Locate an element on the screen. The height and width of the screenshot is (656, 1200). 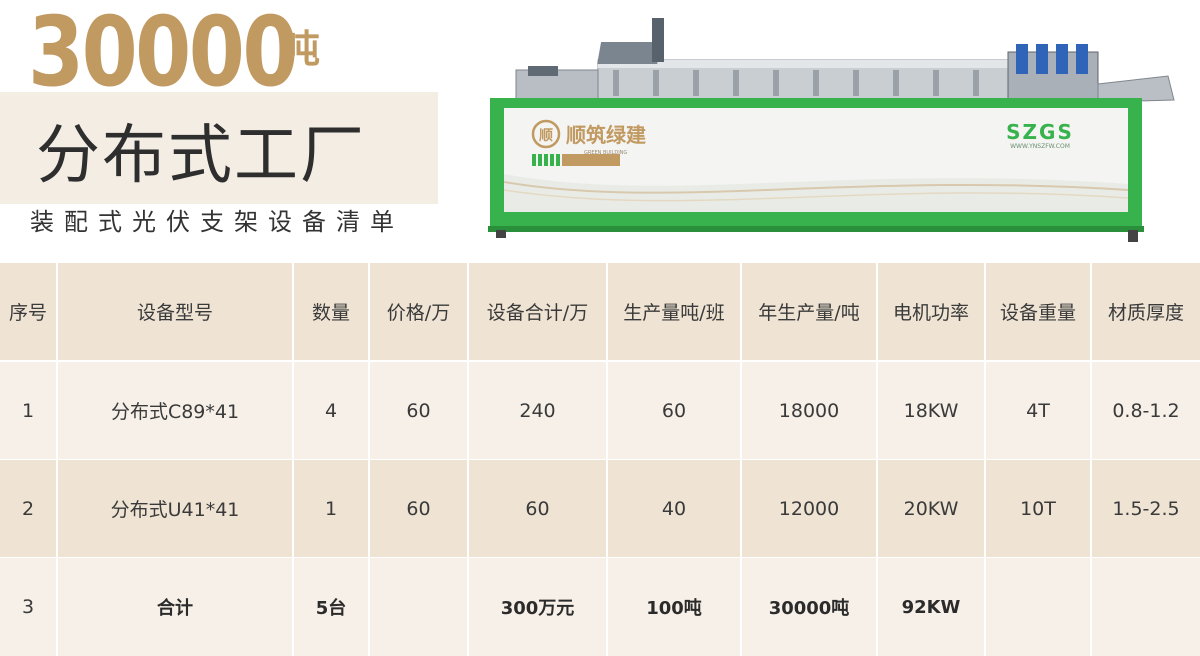
header-cell: 材质厚度 is located at coordinates (1145, 313).